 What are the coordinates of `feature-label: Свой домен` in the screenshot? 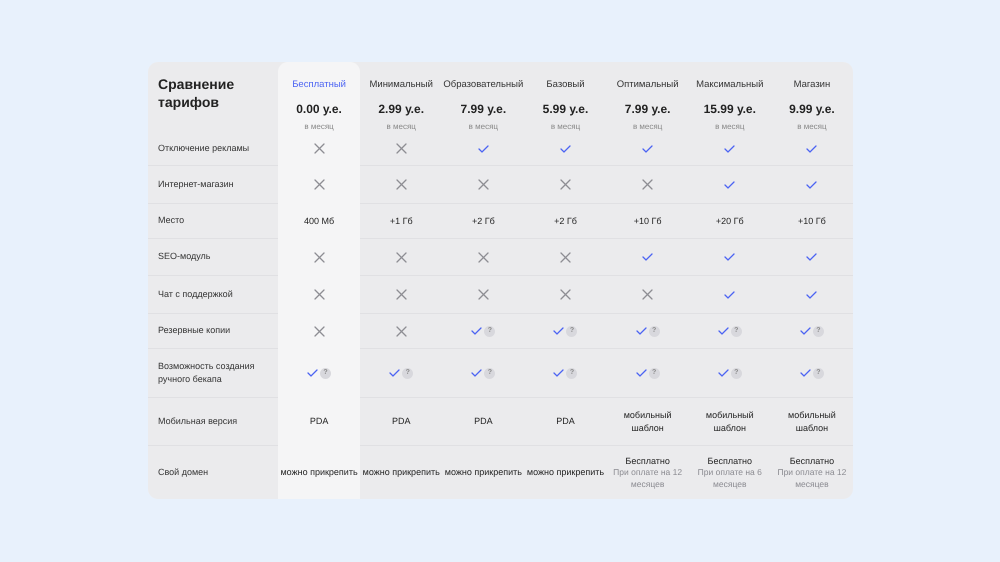 It's located at (183, 472).